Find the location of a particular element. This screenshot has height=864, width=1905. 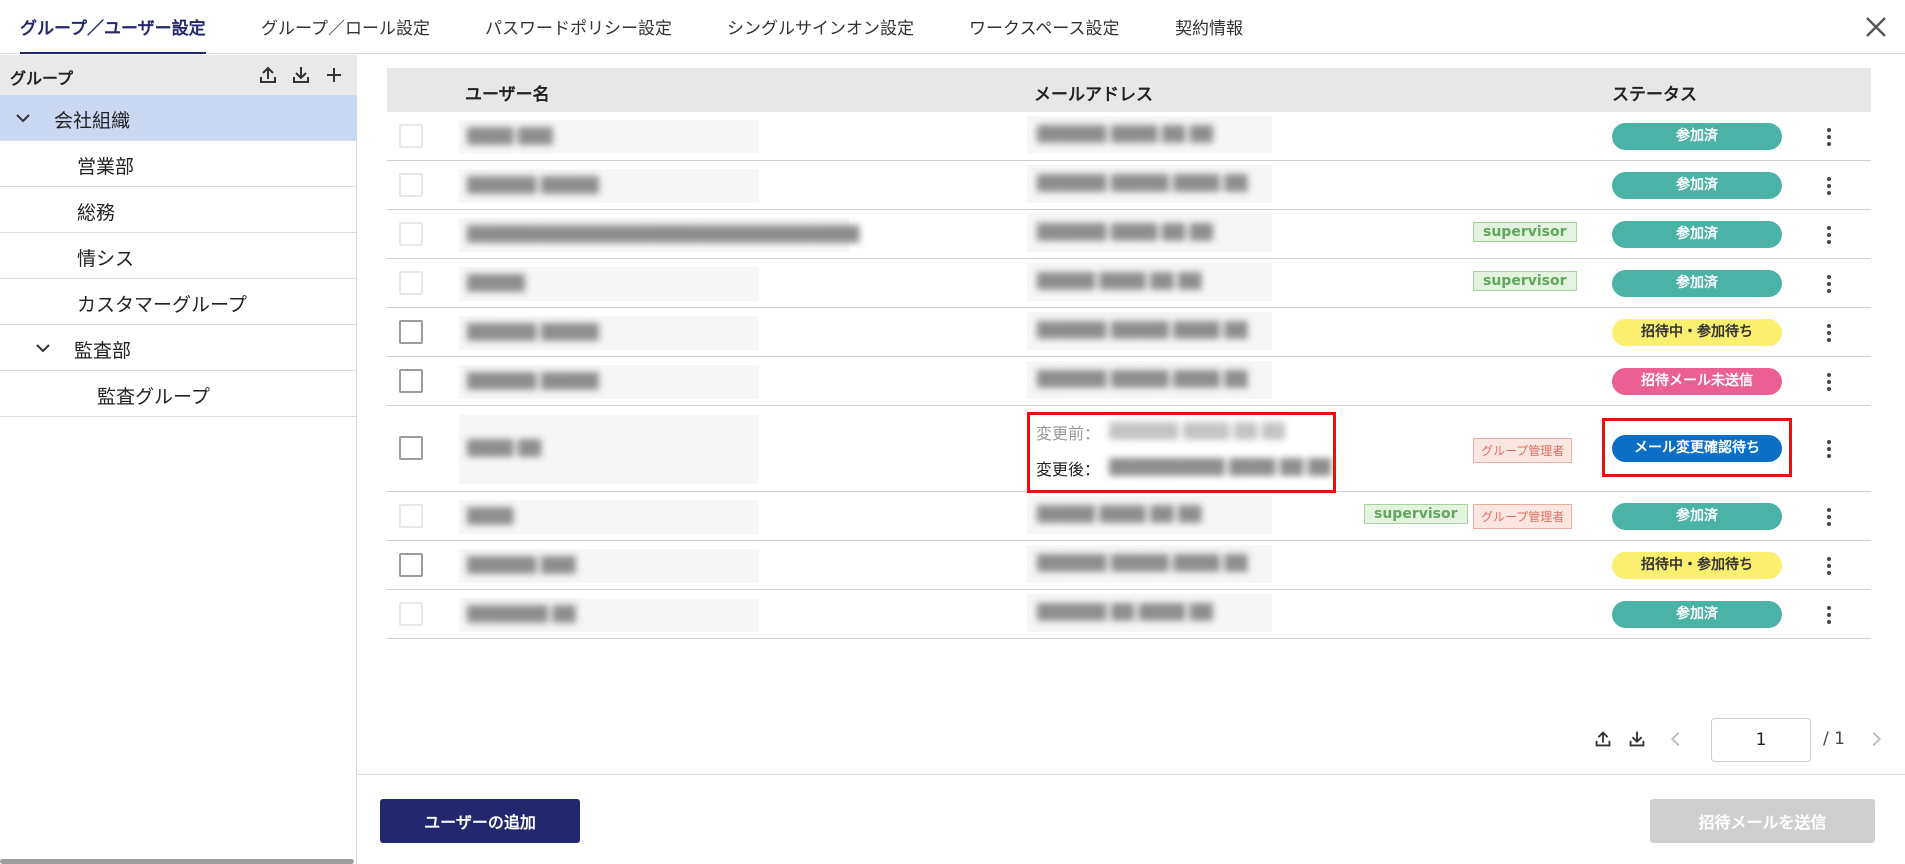

column-header-username: ユーザー名 is located at coordinates (507, 92).